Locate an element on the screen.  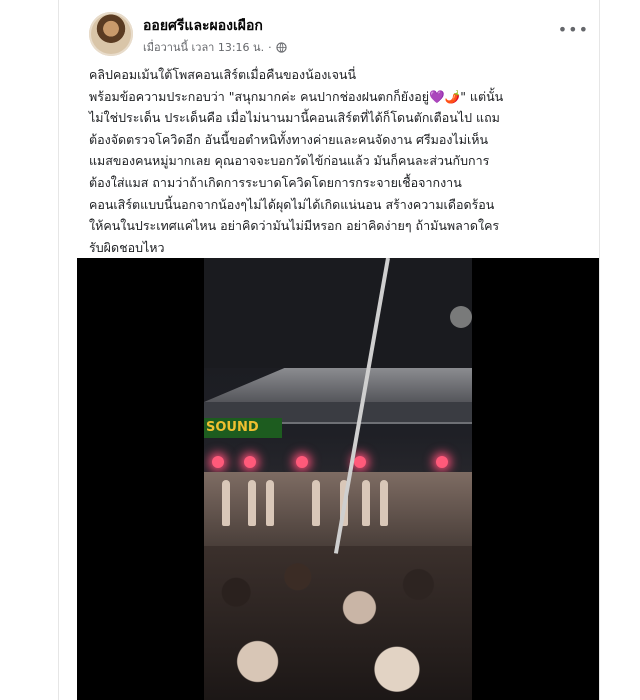
sound-sign: SOUND is located at coordinates (243, 428).